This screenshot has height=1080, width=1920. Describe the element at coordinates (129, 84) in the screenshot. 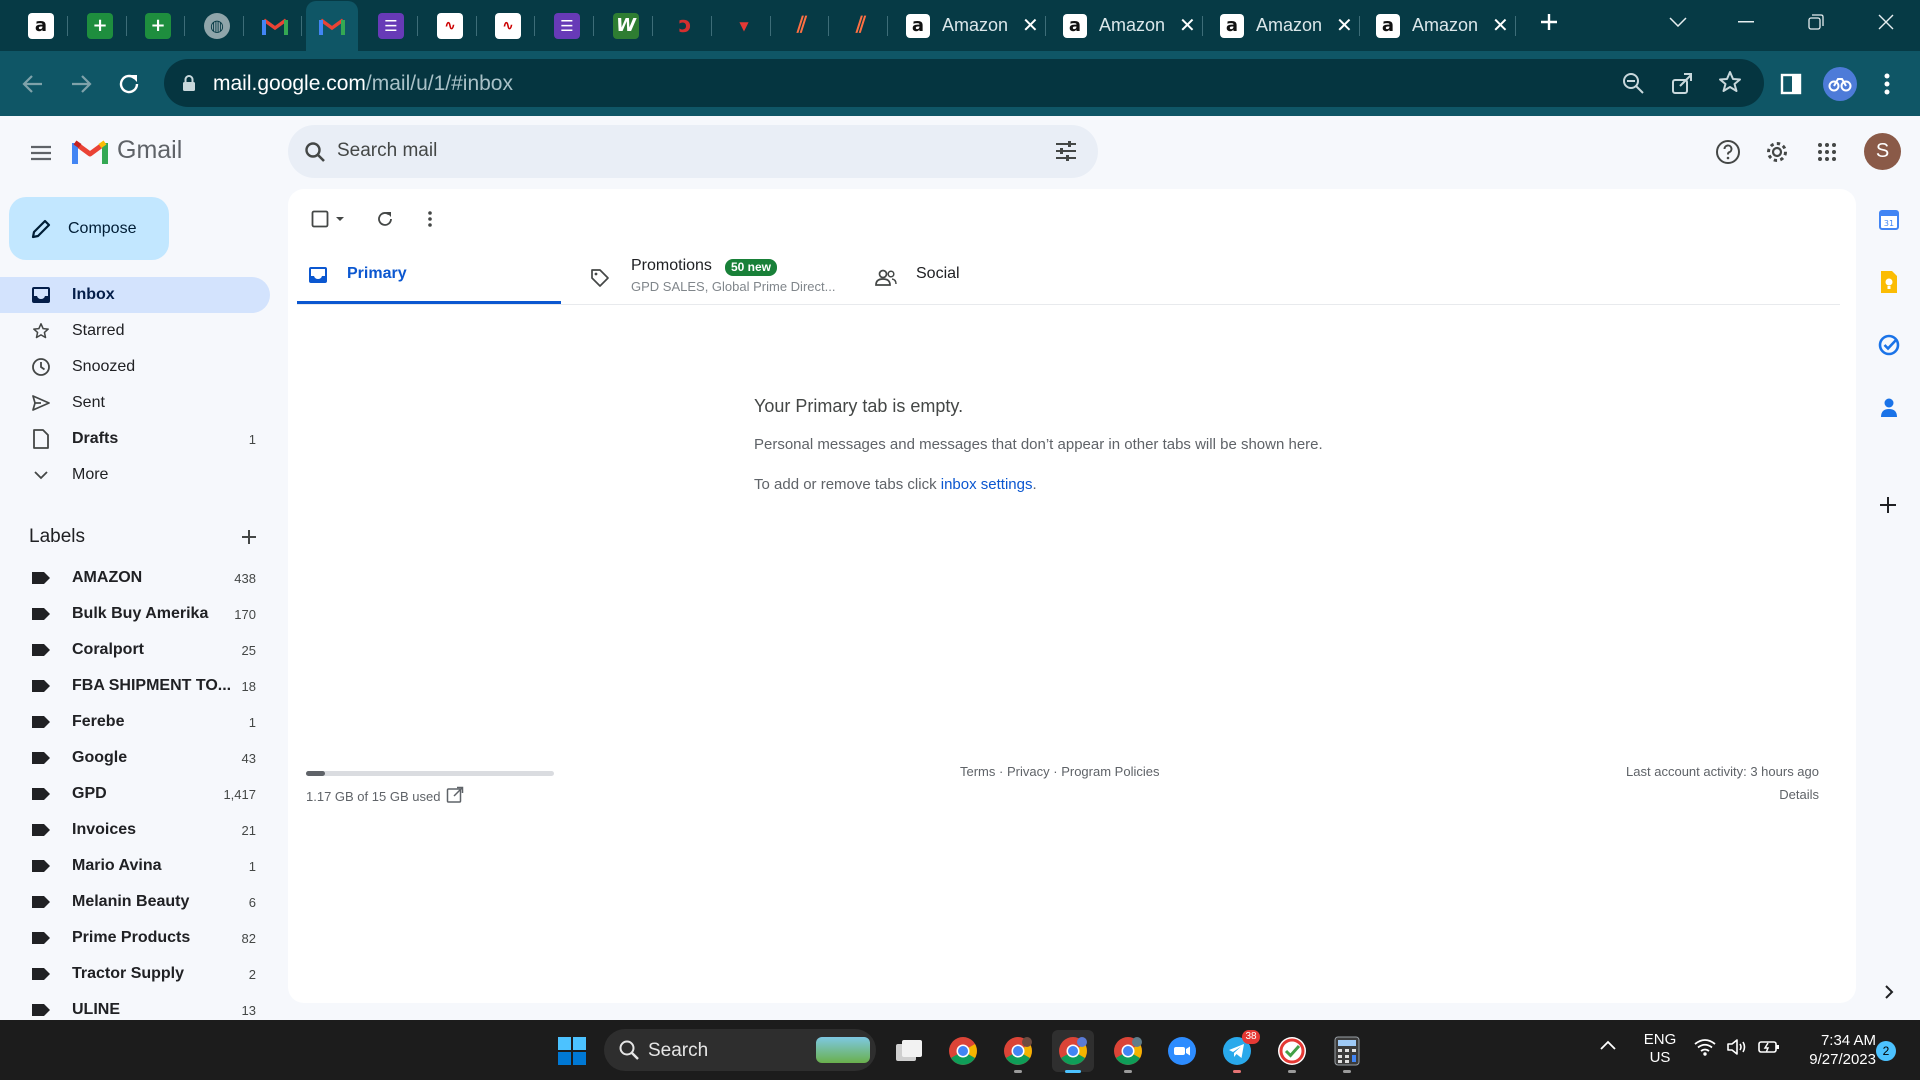

I see `reload-button` at that location.